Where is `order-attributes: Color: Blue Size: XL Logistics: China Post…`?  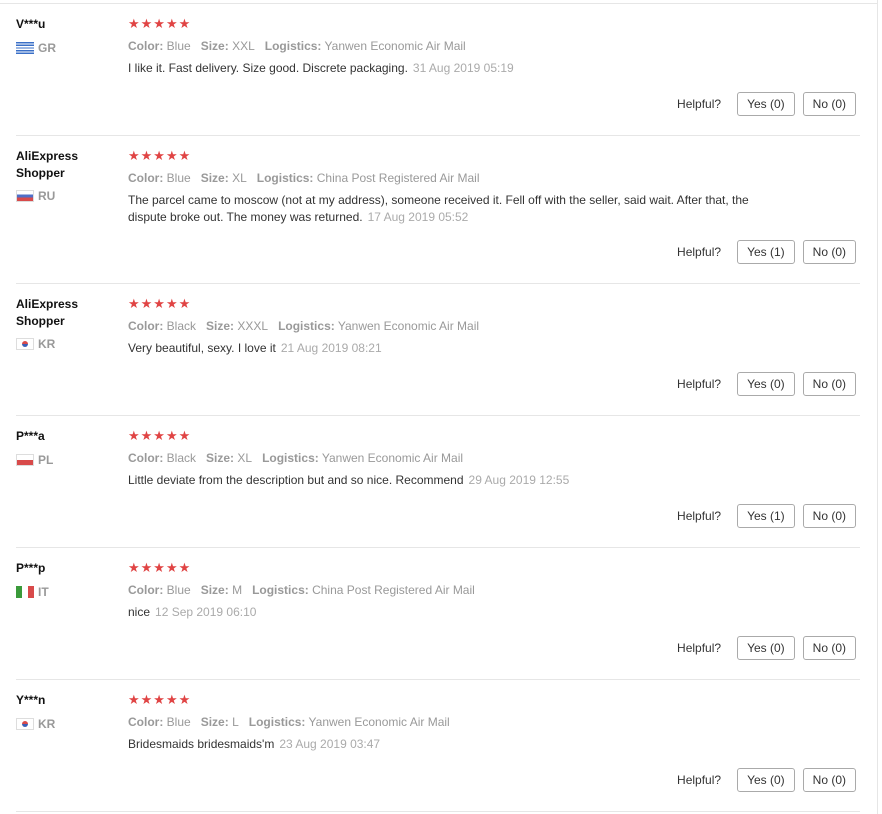 order-attributes: Color: Blue Size: XL Logistics: China Post… is located at coordinates (304, 178).